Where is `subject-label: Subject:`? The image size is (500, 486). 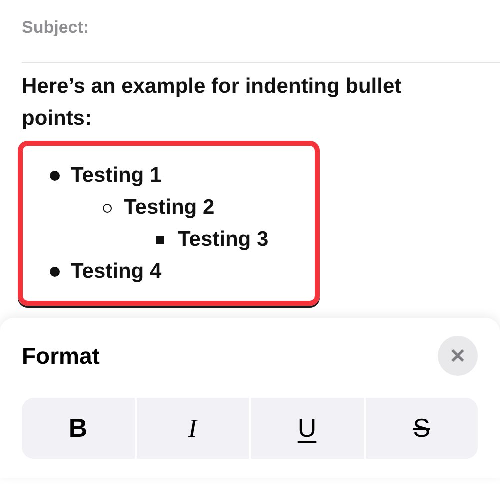
subject-label: Subject: is located at coordinates (56, 28).